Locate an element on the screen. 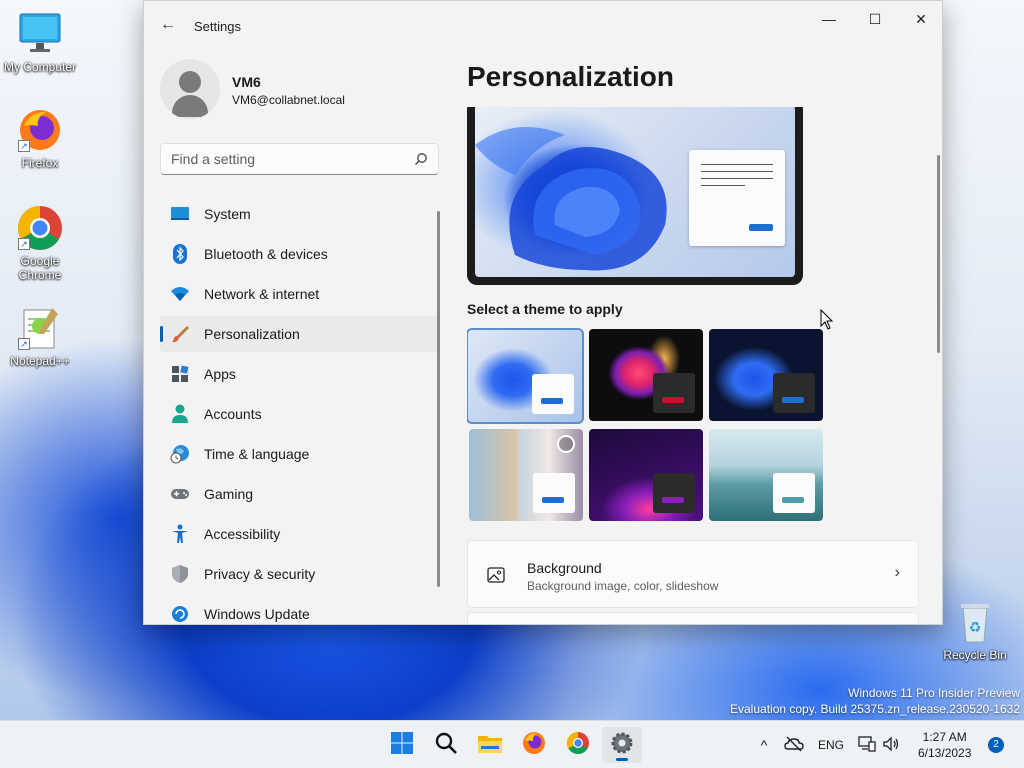 The image size is (1024, 768). sidebar-item-label: Accessibility is located at coordinates (242, 534).